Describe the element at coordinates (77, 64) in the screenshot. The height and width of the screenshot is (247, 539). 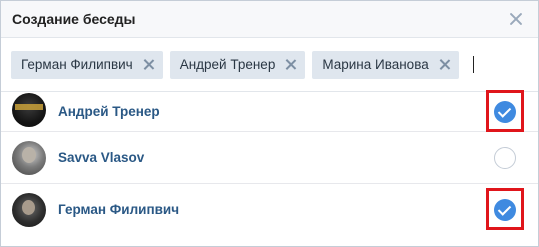
I see `member-token-label: Герман Филипвич` at that location.